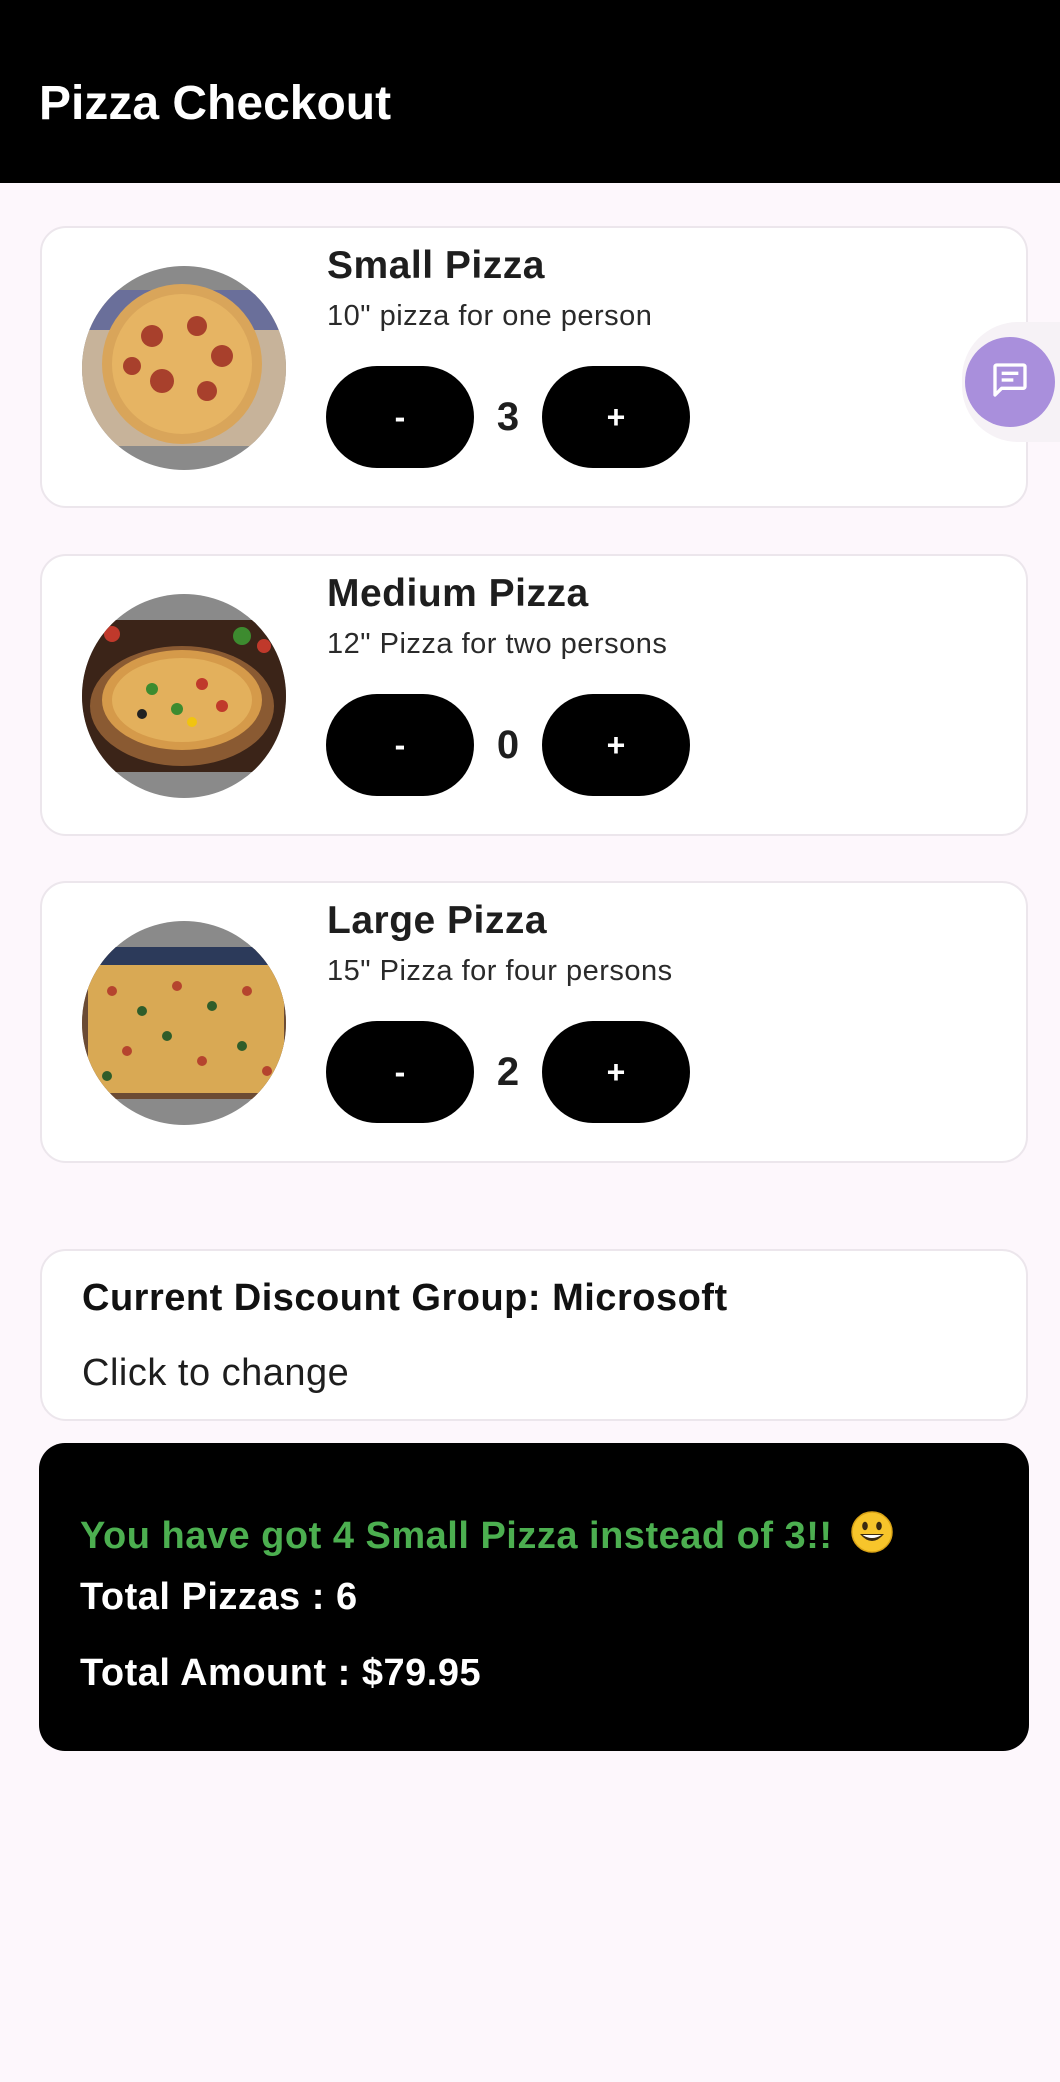 Image resolution: width=1060 pixels, height=2082 pixels. Describe the element at coordinates (184, 368) in the screenshot. I see `small-pizza-image` at that location.